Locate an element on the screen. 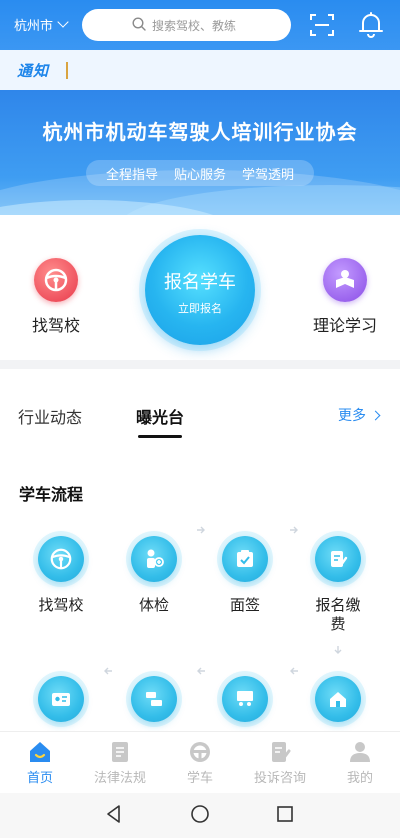 This screenshot has width=400, height=838. house-icon is located at coordinates (338, 699).